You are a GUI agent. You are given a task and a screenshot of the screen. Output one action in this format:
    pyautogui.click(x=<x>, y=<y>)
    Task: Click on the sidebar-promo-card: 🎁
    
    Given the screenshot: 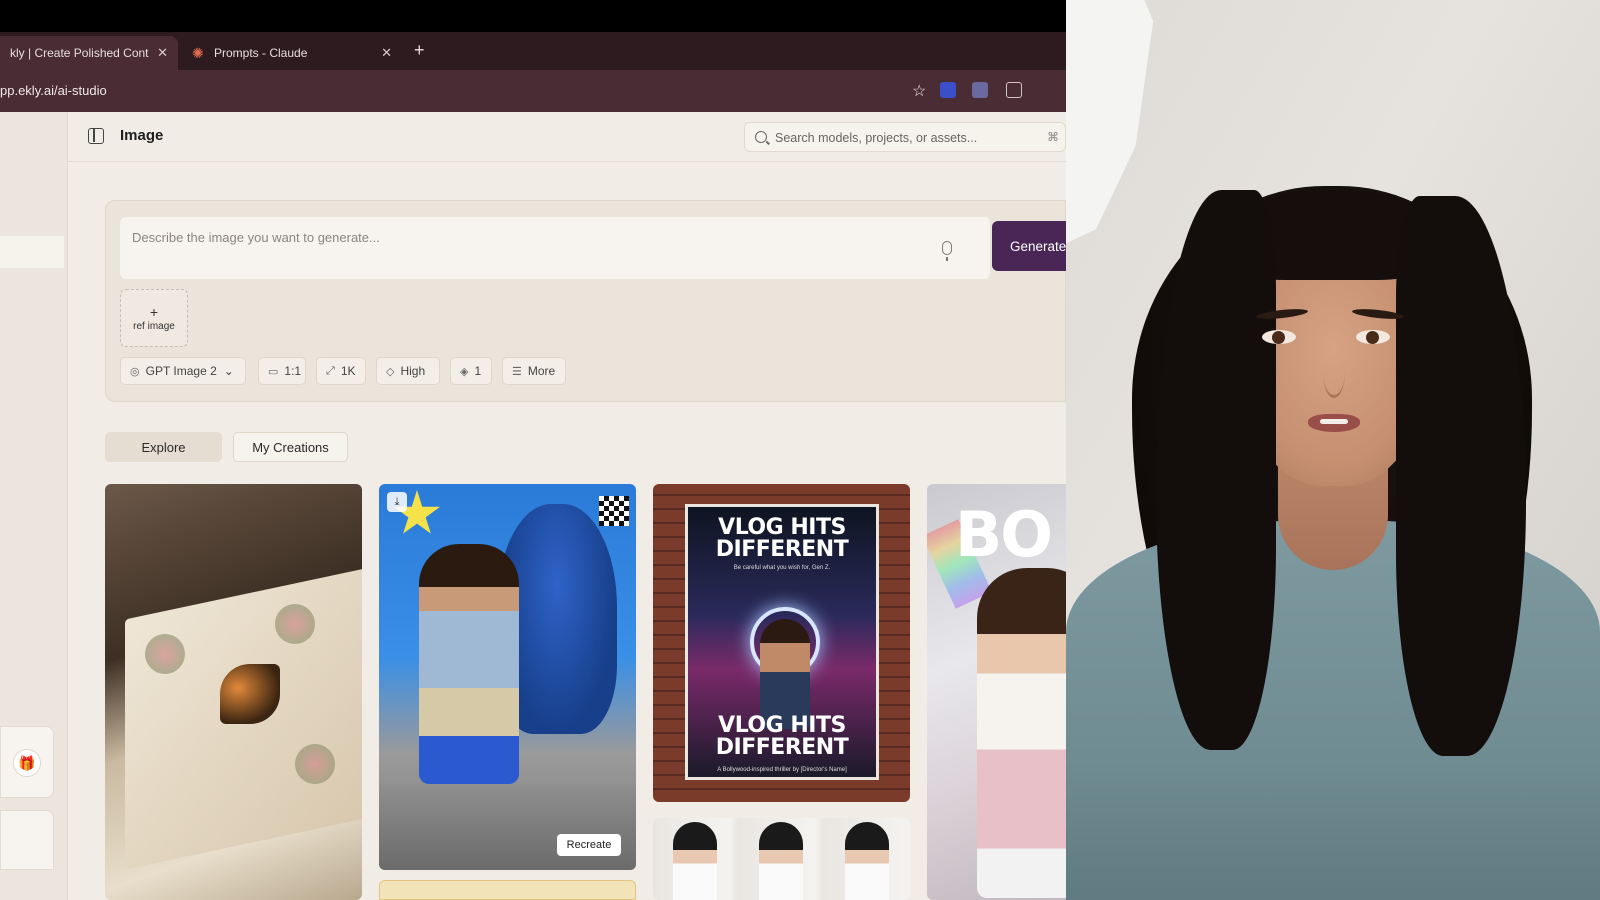 What is the action you would take?
    pyautogui.click(x=27, y=762)
    